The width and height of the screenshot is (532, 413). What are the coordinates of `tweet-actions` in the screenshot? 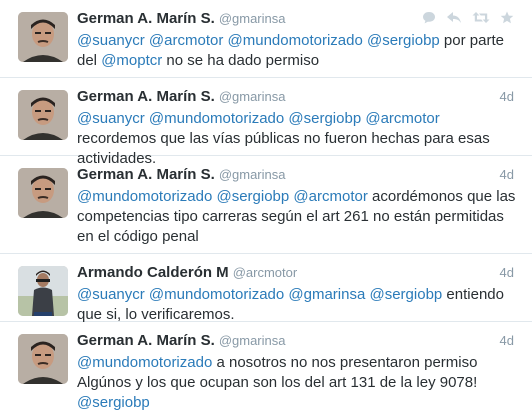 It's located at (468, 17).